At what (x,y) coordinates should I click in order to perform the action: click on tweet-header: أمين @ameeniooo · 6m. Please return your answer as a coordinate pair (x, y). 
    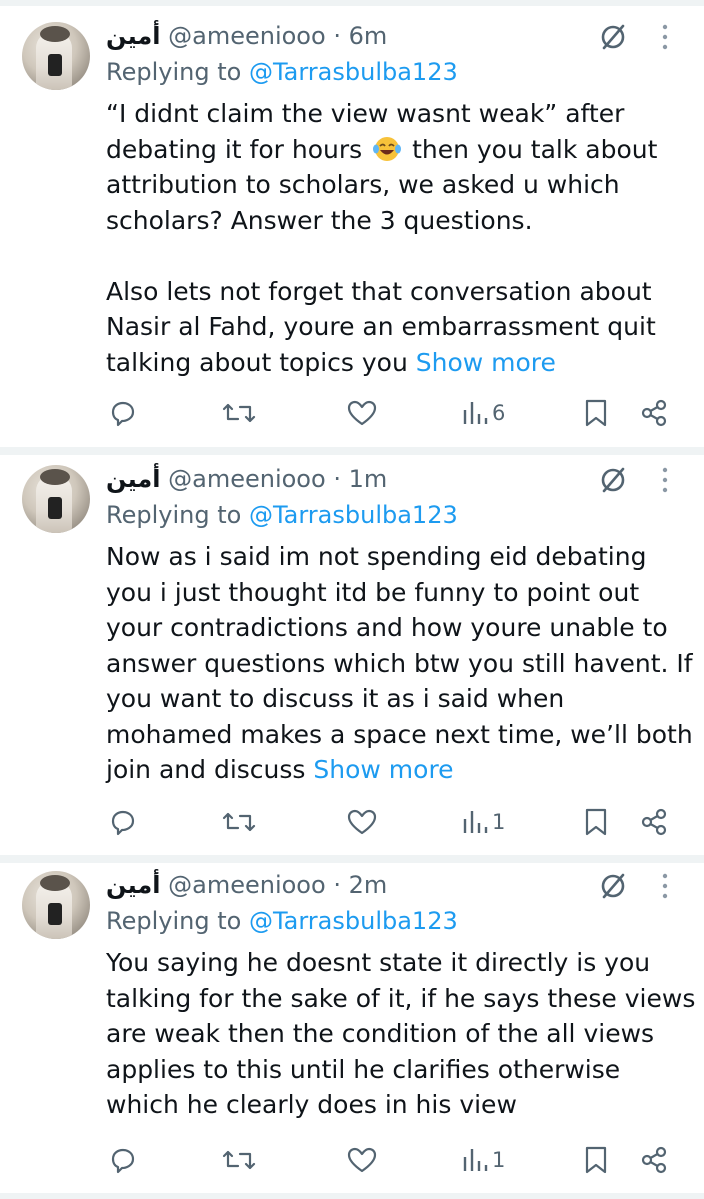
    Looking at the image, I should click on (246, 36).